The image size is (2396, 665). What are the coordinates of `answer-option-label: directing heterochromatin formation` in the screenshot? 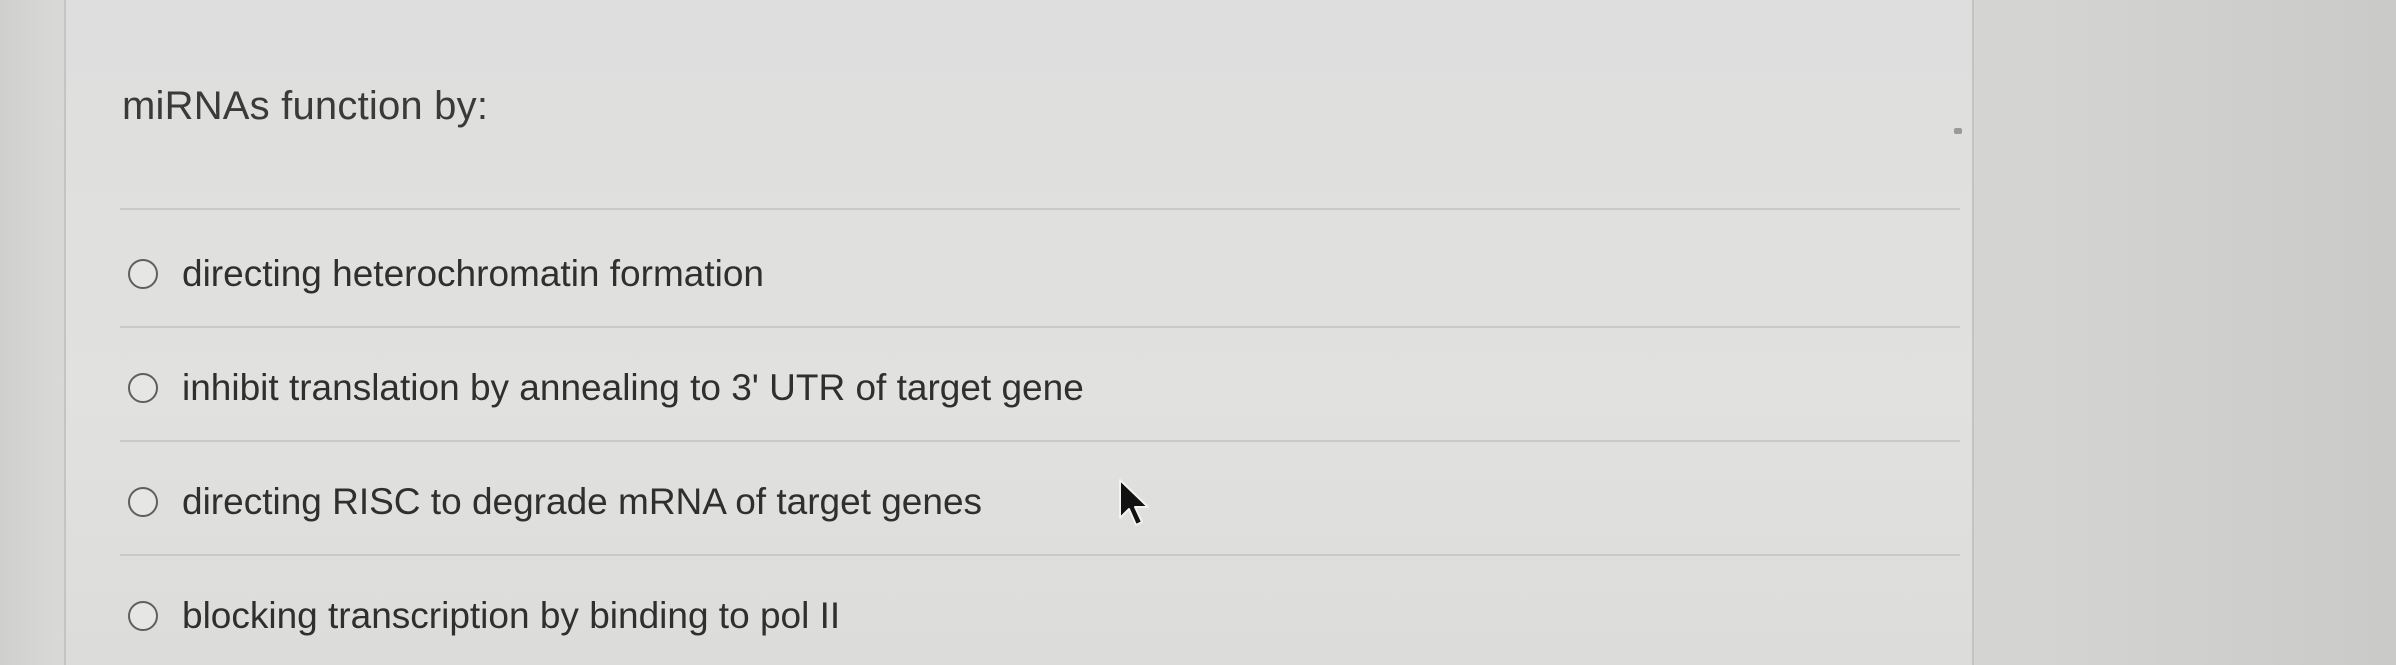 It's located at (473, 274).